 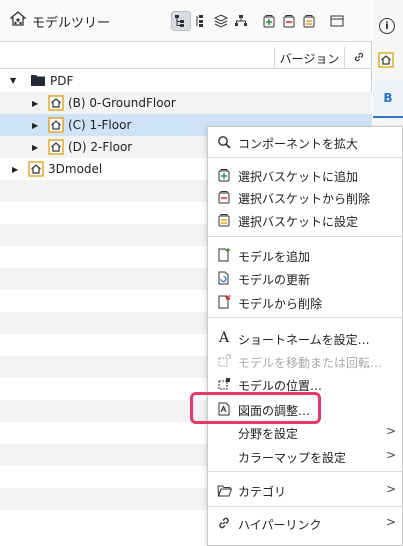 What do you see at coordinates (305, 220) in the screenshot?
I see `menu-item-set-basket: 選択バスケットに設定` at bounding box center [305, 220].